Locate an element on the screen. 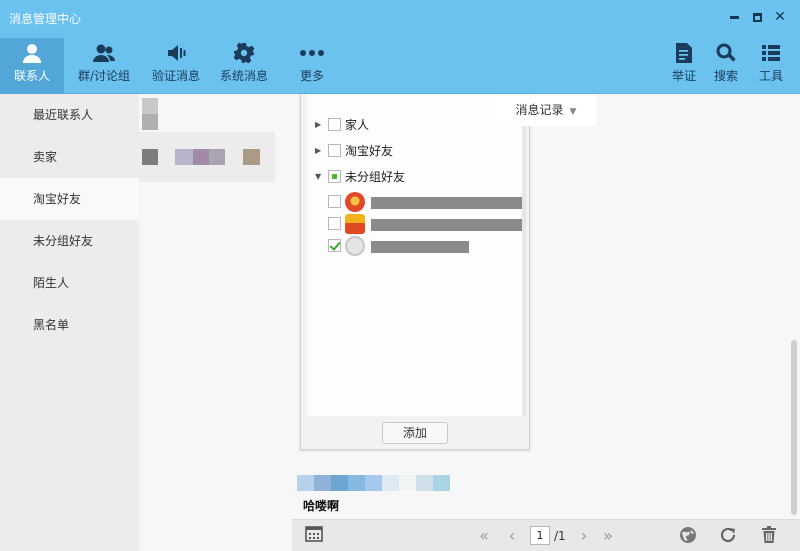 This screenshot has height=551, width=800. pixelated-sender is located at coordinates (373, 483).